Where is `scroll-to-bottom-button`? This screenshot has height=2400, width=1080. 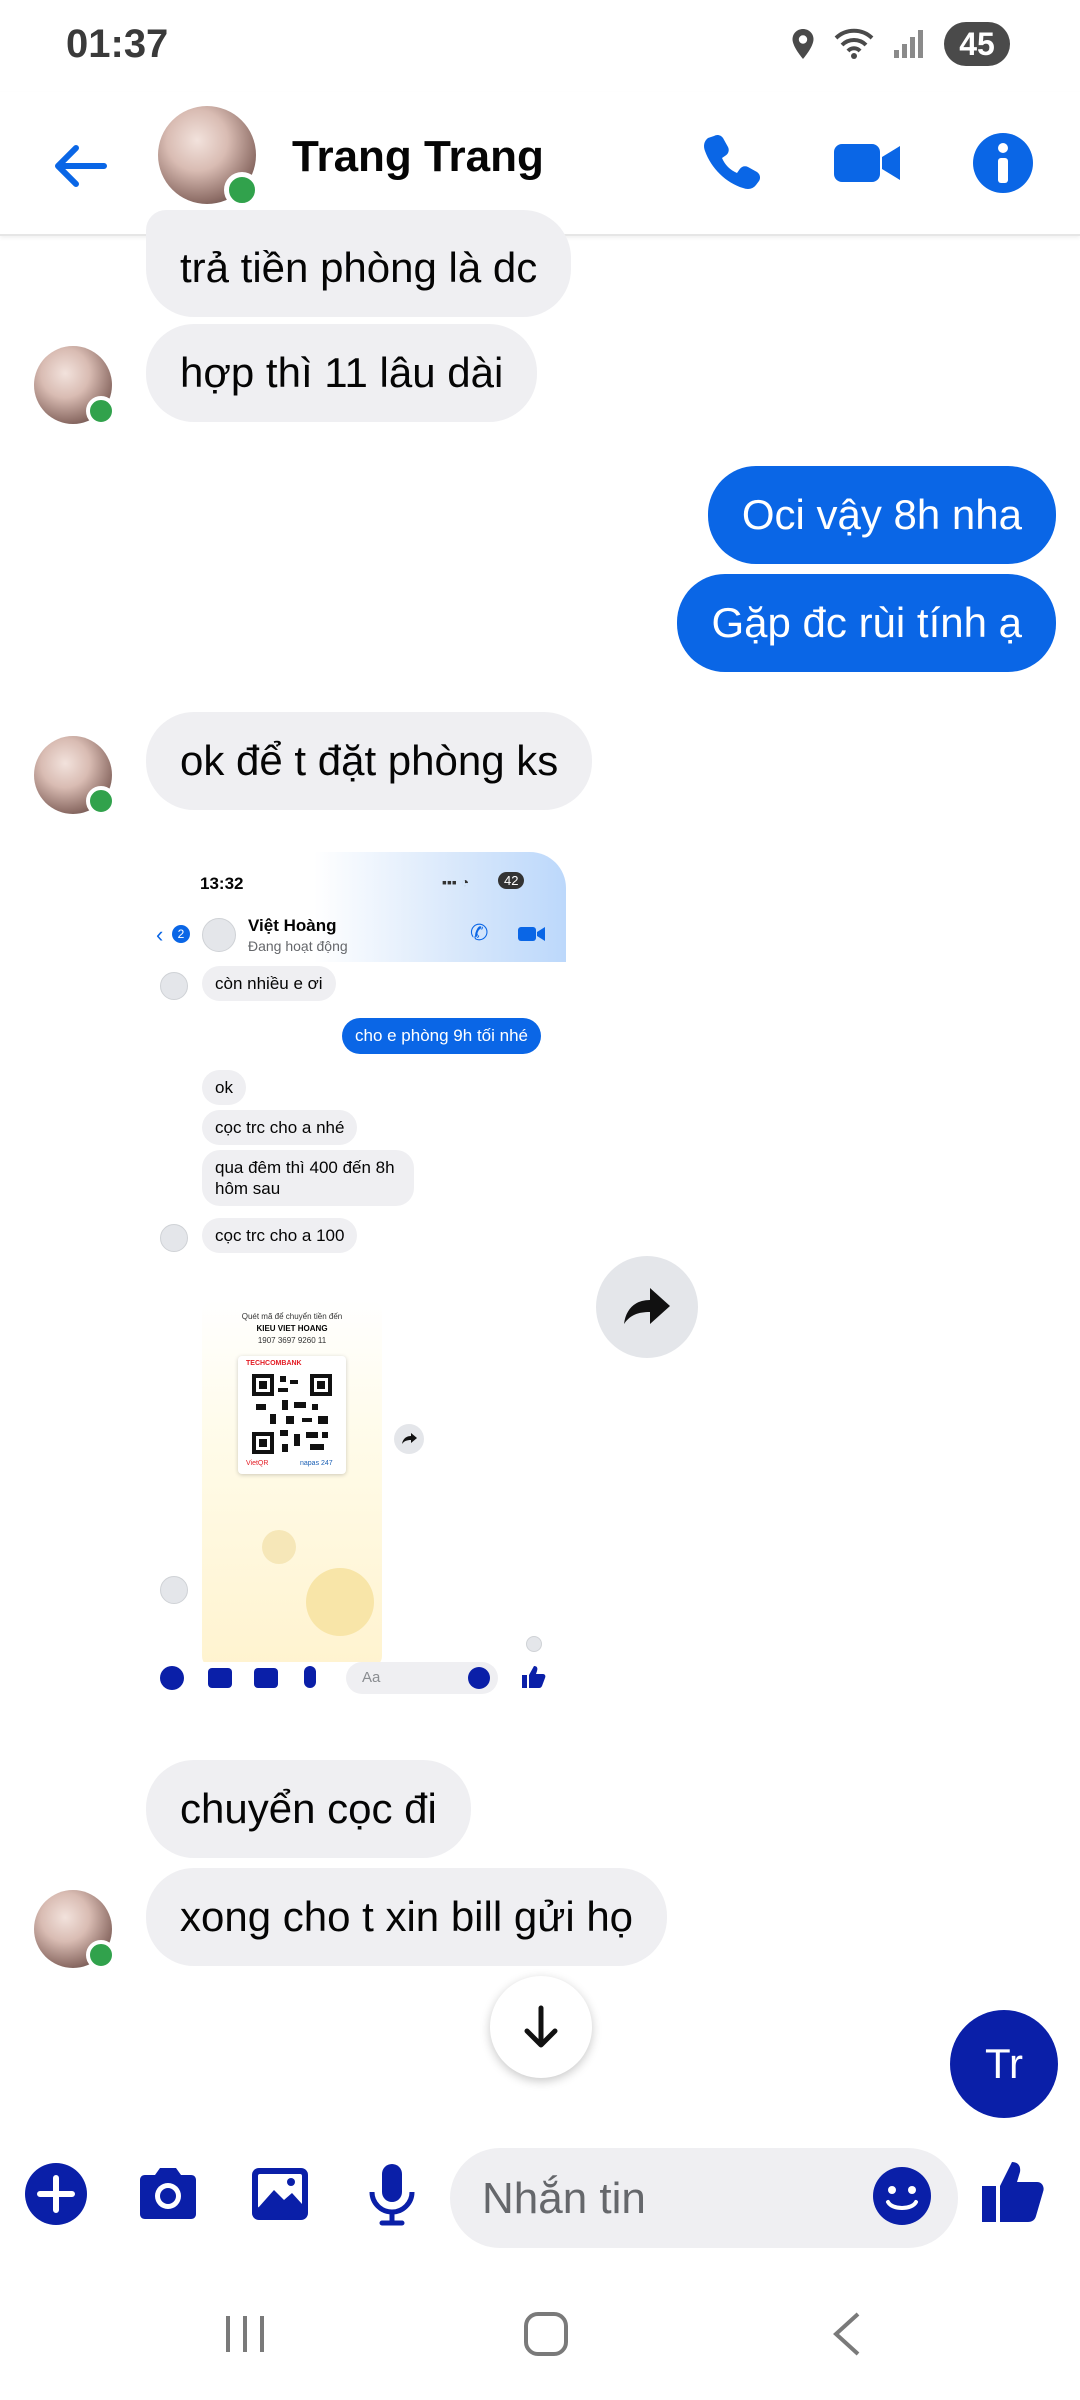 scroll-to-bottom-button is located at coordinates (541, 2027).